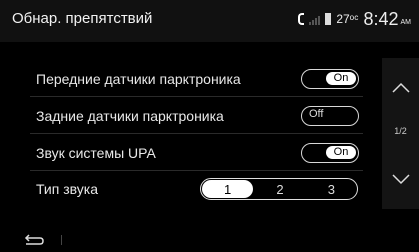 The image size is (419, 252). I want to click on upa-sound-state: On, so click(341, 152).